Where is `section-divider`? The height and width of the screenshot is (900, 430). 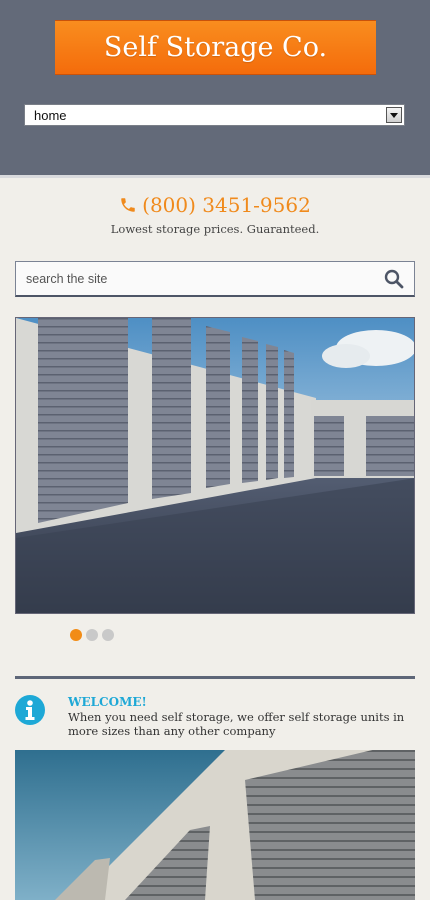 section-divider is located at coordinates (215, 677).